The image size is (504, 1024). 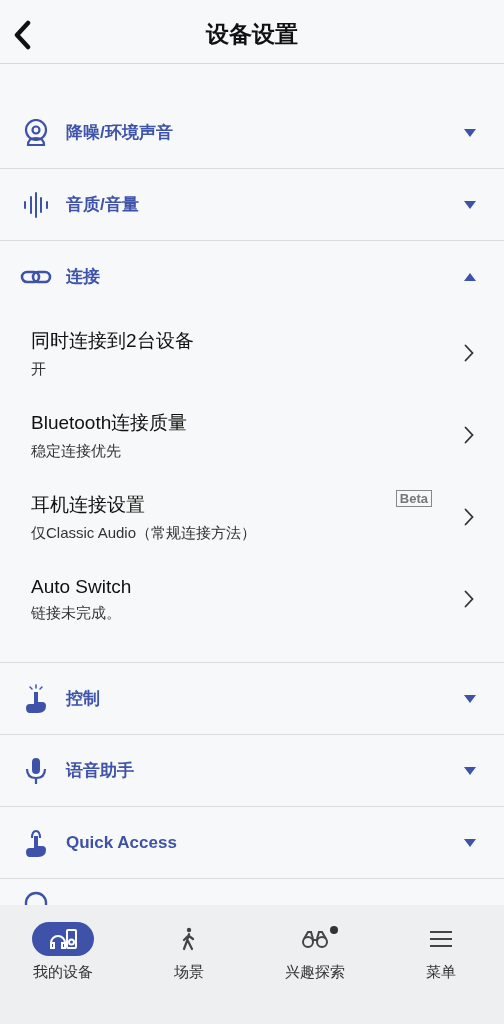 I want to click on section-header: 降噪/环境声音, so click(x=252, y=133).